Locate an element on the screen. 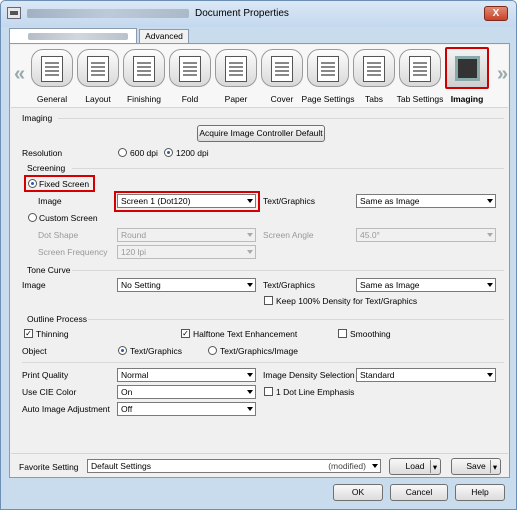 The height and width of the screenshot is (510, 517). screen-angle-value: 45.0° is located at coordinates (370, 235).